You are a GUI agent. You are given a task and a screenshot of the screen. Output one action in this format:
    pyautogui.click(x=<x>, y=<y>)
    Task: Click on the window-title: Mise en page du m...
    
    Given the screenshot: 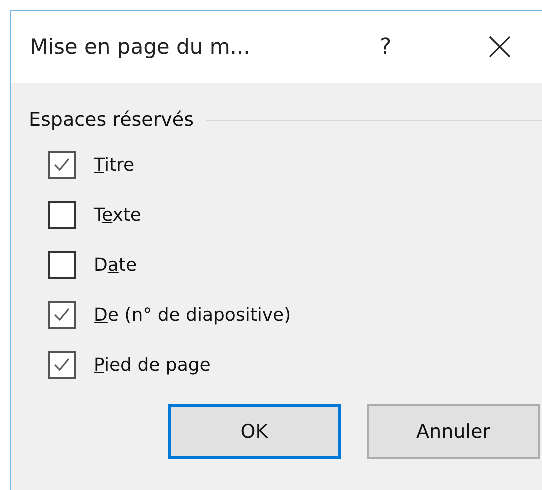 What is the action you would take?
    pyautogui.click(x=141, y=47)
    